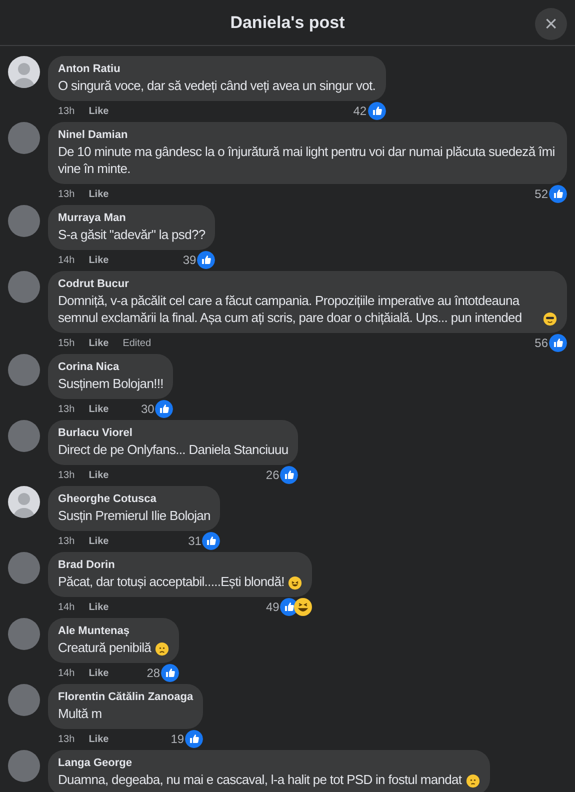  Describe the element at coordinates (217, 69) in the screenshot. I see `commenter-name: Anton Ratiu` at that location.